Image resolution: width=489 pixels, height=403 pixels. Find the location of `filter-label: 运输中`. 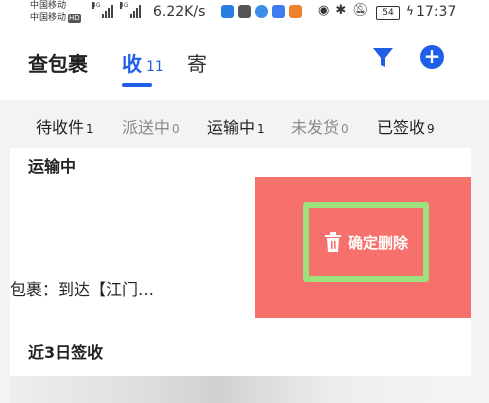

filter-label: 运输中 is located at coordinates (231, 127).